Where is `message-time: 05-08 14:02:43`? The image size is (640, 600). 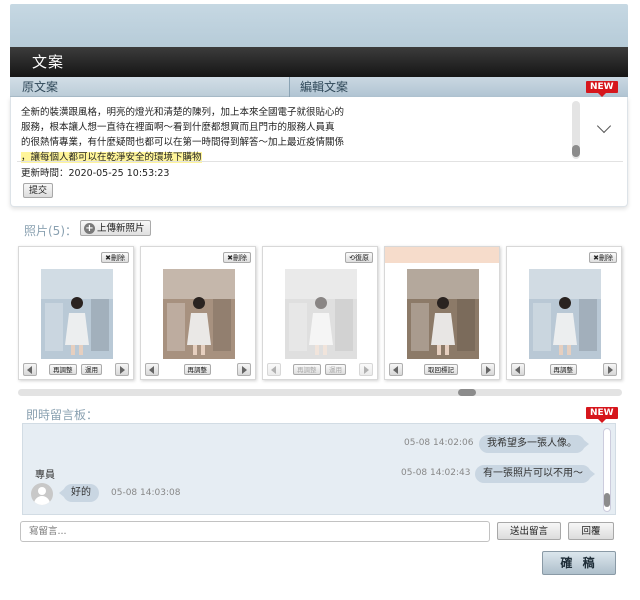 message-time: 05-08 14:02:43 is located at coordinates (436, 473).